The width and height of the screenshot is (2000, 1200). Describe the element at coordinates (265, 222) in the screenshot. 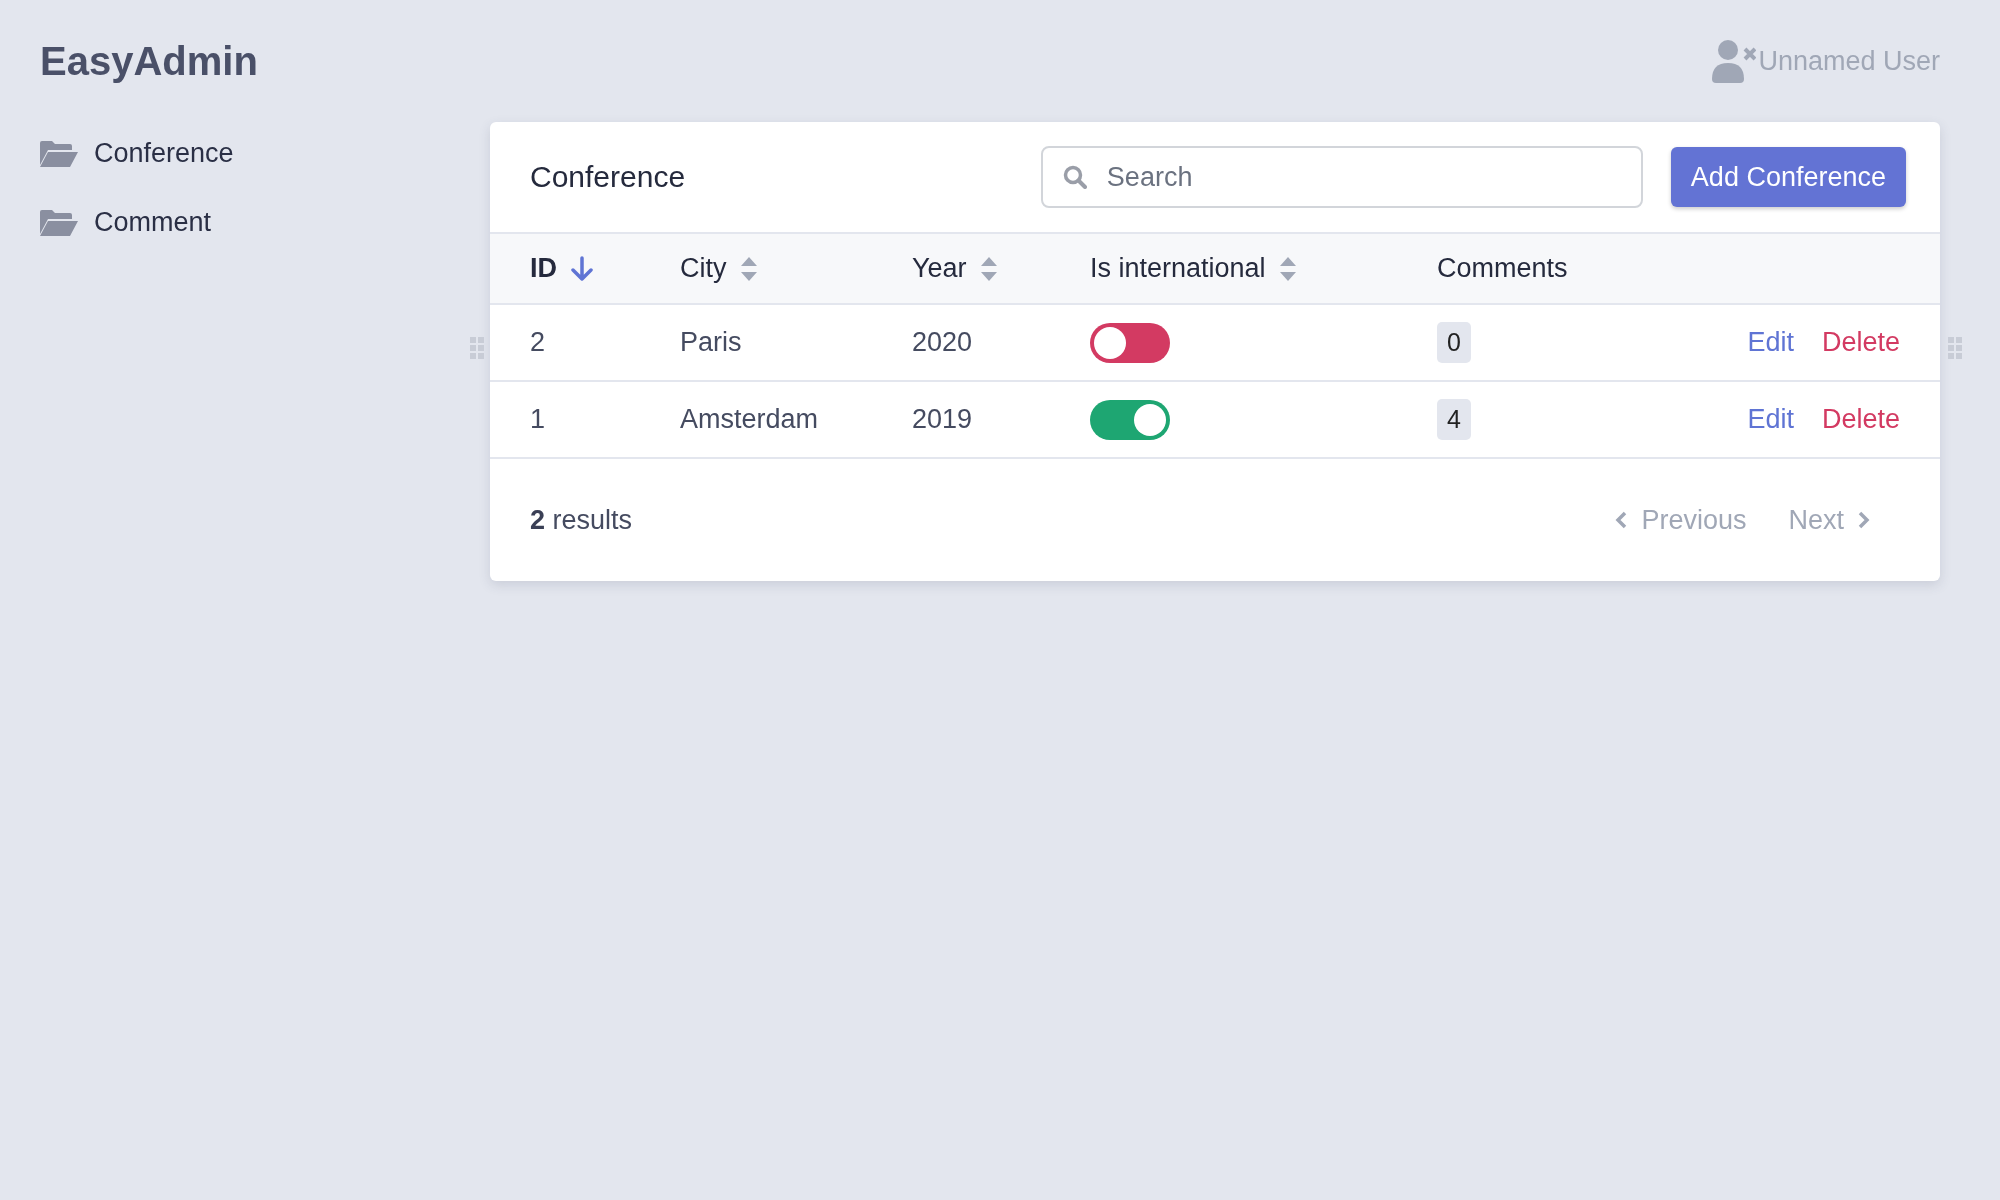

I see `sidebar-item: Comment` at that location.